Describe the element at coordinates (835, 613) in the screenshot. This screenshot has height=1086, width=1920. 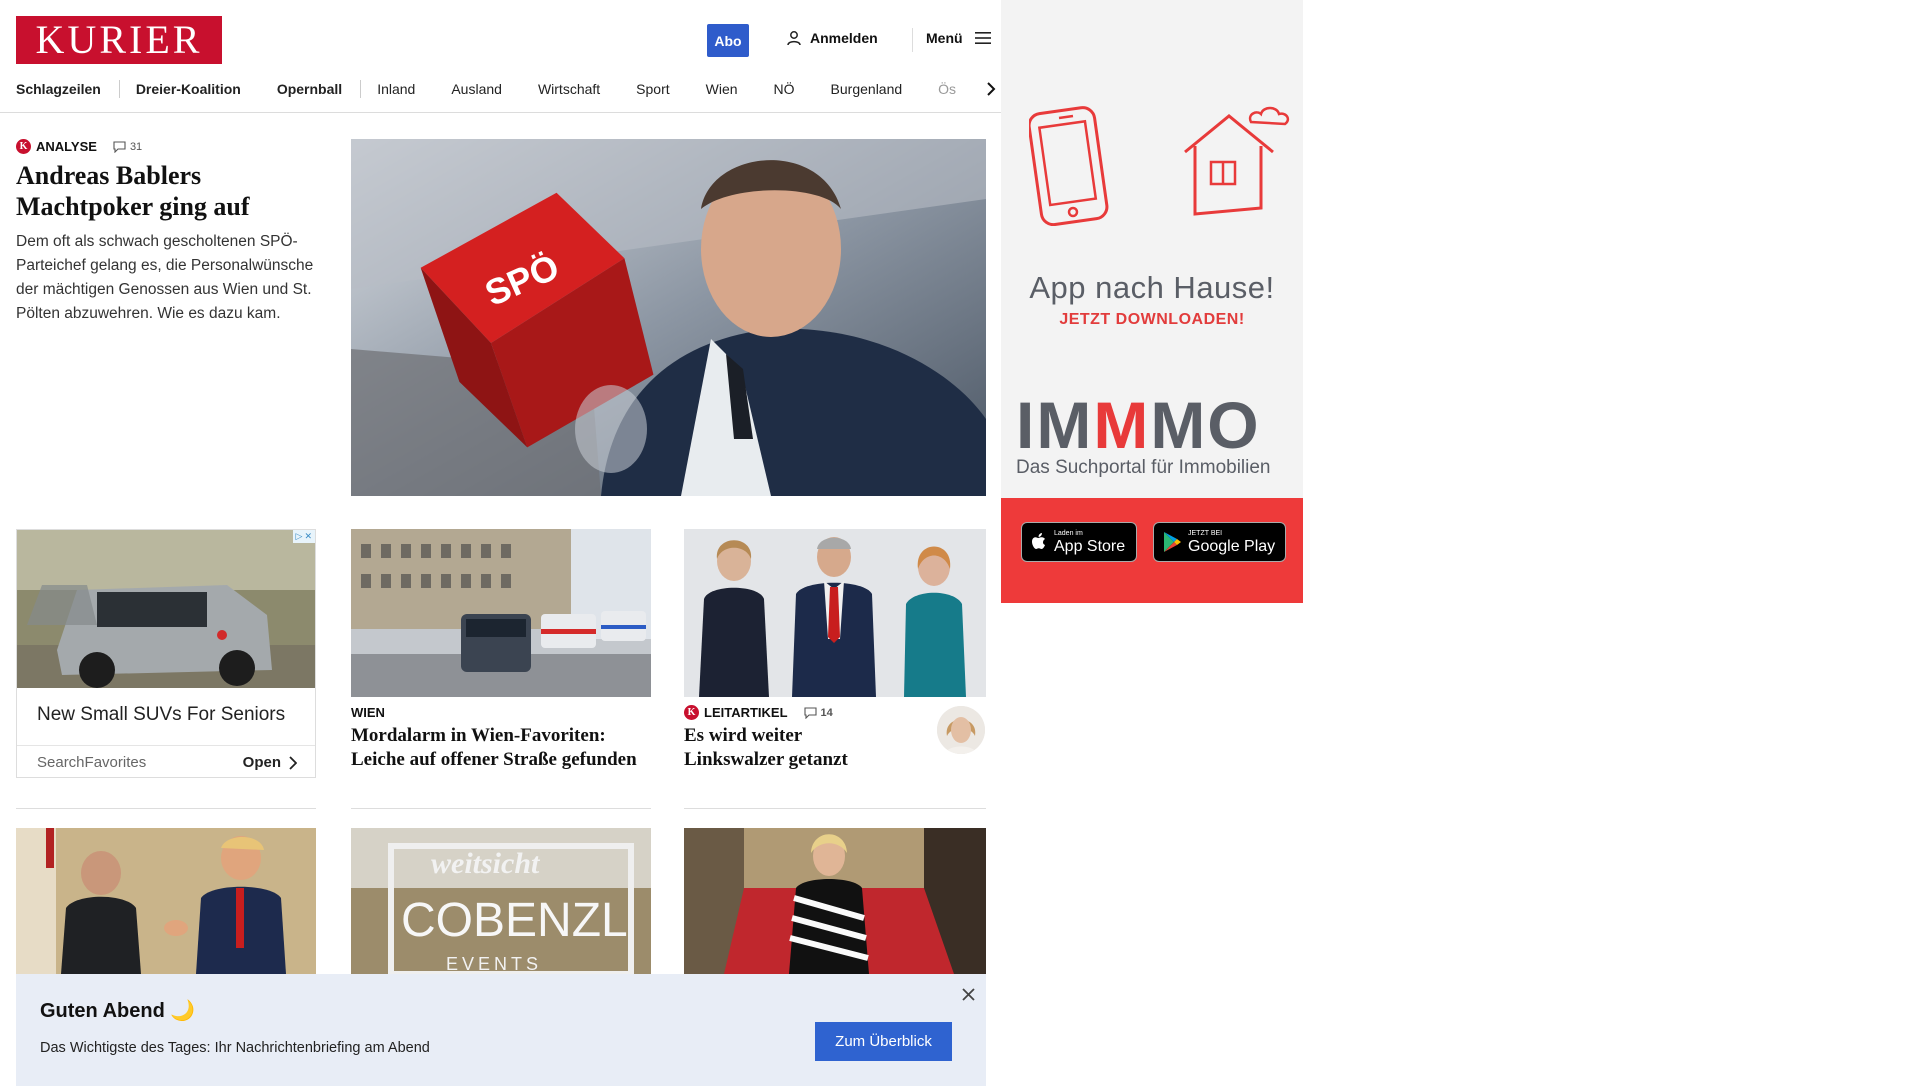
I see `card-image-leitartikel` at that location.